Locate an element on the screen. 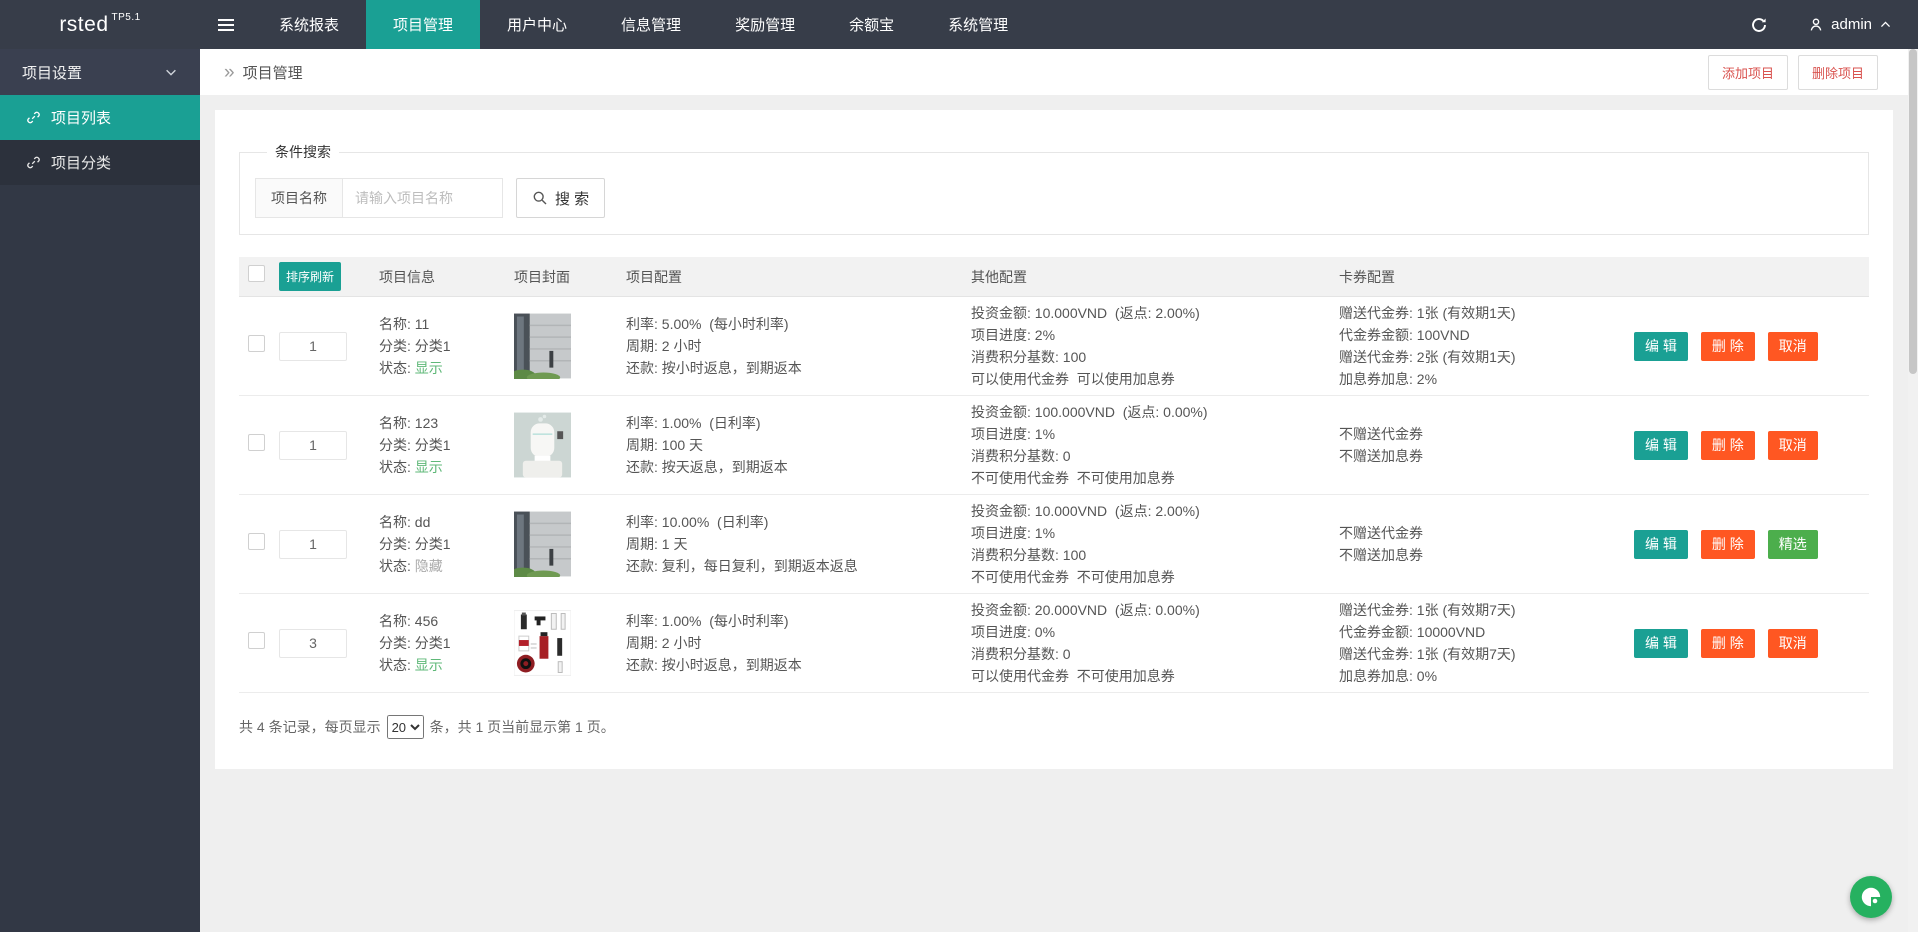 This screenshot has width=1918, height=932. top-nav: 系统报表 项目管理 用户中心 信息管理 奖励管理 余额宝 系统管理 is located at coordinates (643, 24).